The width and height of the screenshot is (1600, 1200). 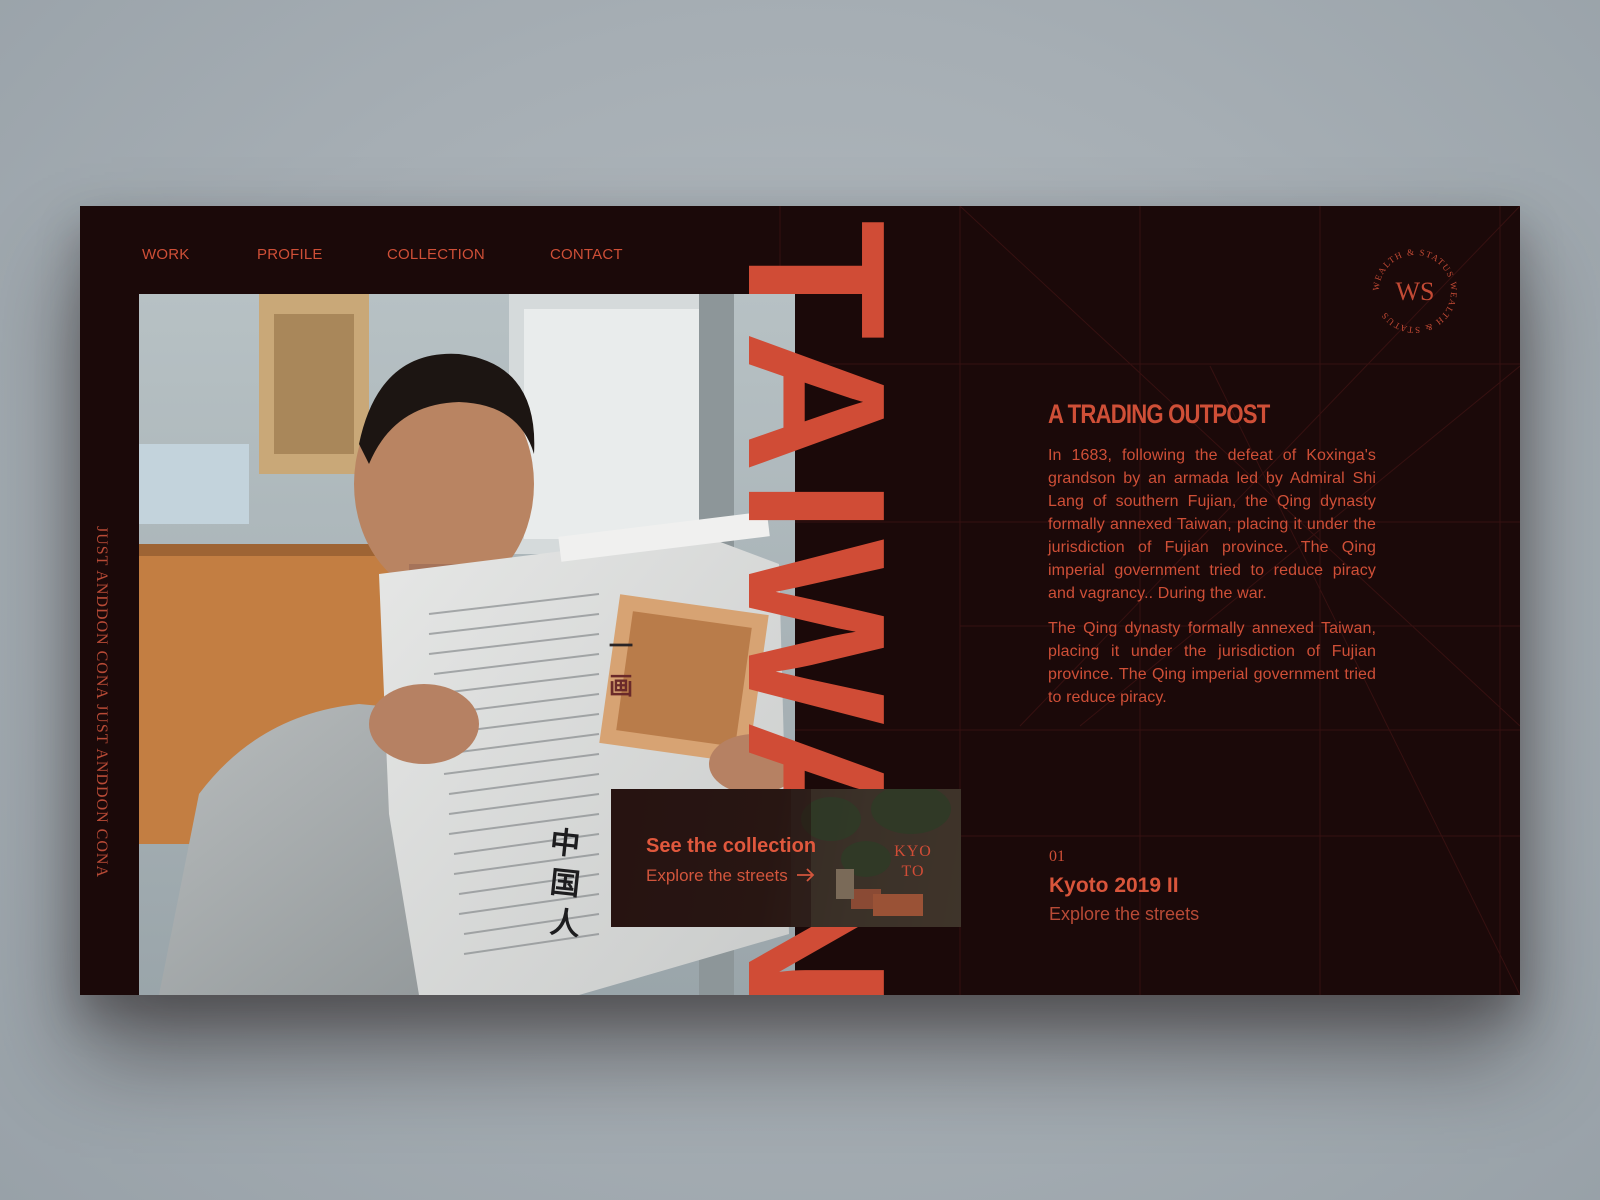 What do you see at coordinates (806, 875) in the screenshot?
I see `arrow-right-icon` at bounding box center [806, 875].